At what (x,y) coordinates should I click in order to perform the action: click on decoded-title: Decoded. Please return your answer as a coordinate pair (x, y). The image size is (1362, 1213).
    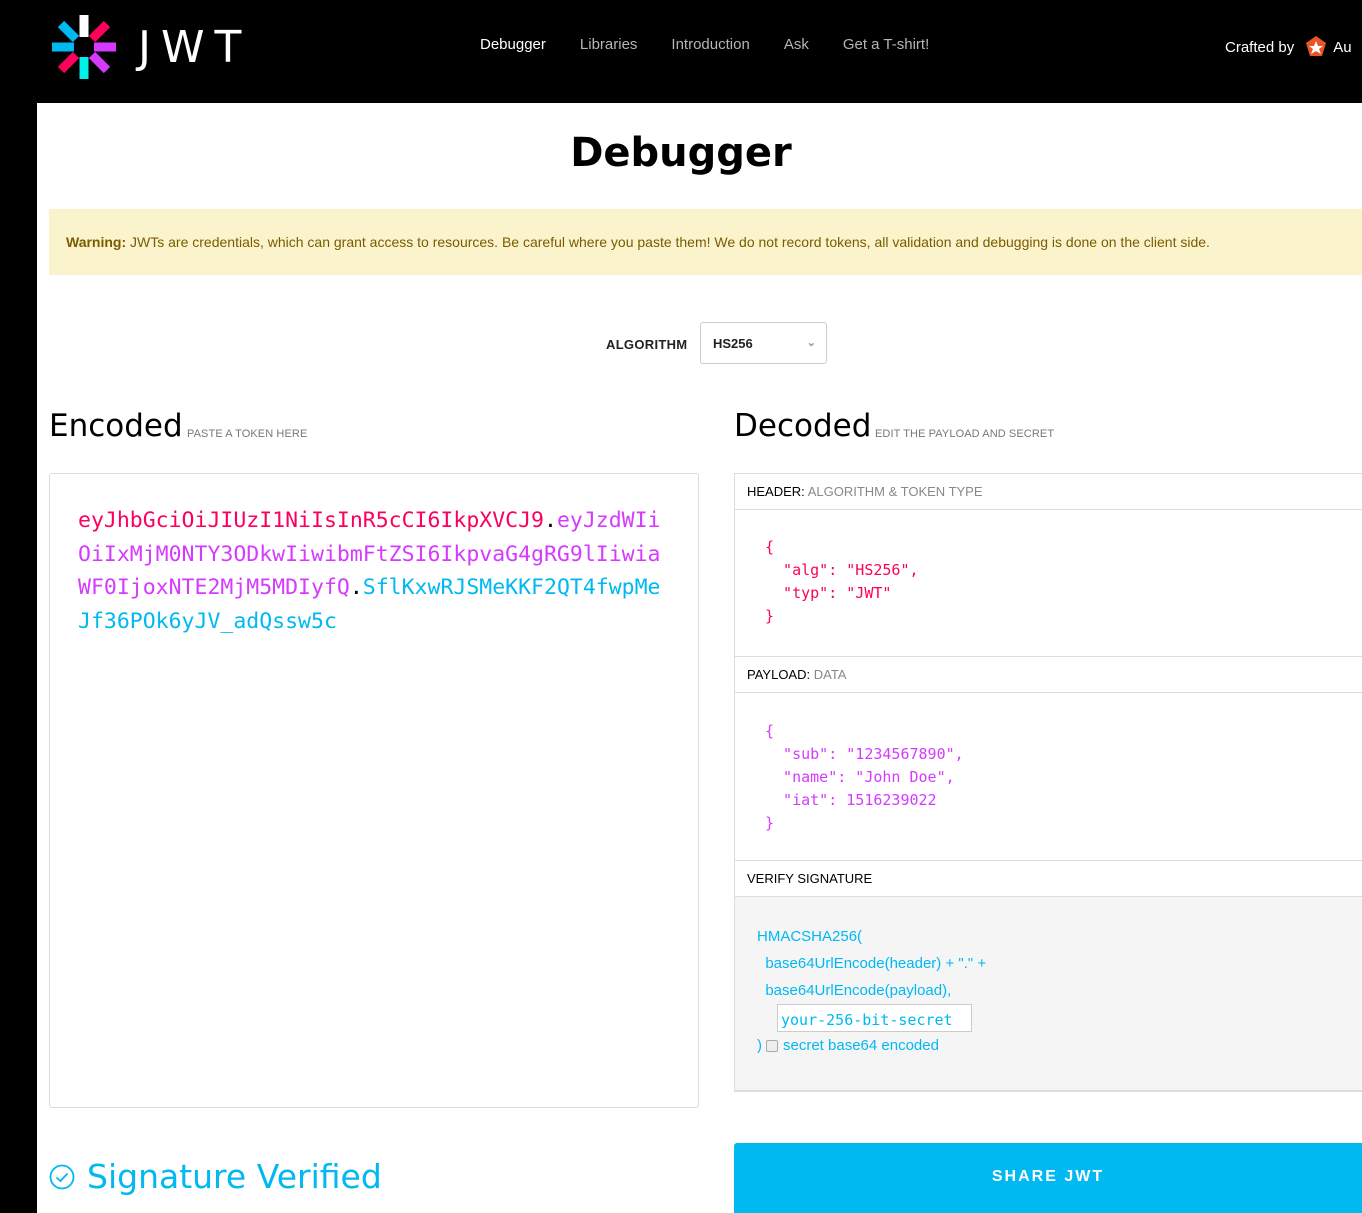
    Looking at the image, I should click on (803, 426).